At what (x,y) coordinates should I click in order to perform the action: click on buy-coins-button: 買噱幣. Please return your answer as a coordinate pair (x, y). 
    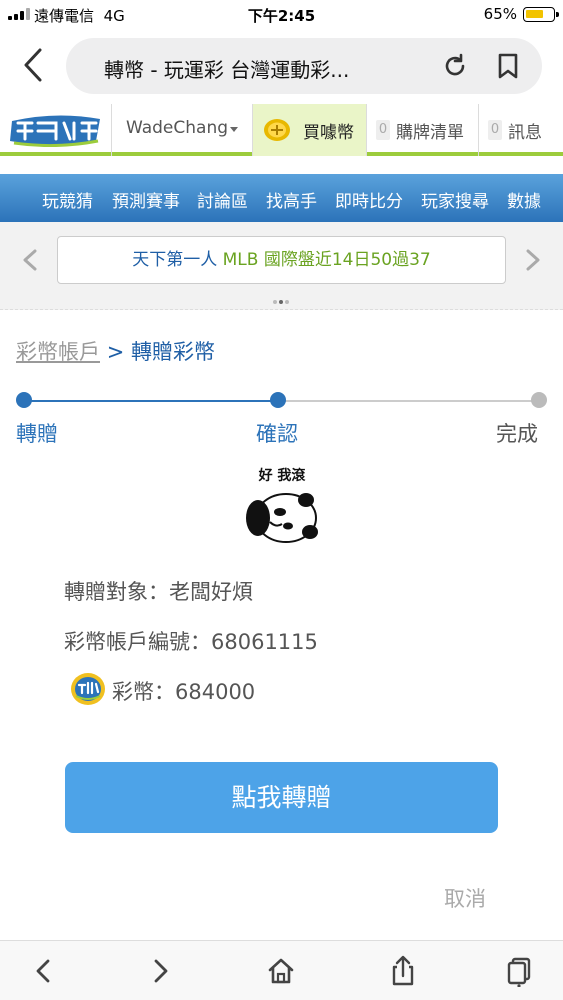
    Looking at the image, I should click on (309, 130).